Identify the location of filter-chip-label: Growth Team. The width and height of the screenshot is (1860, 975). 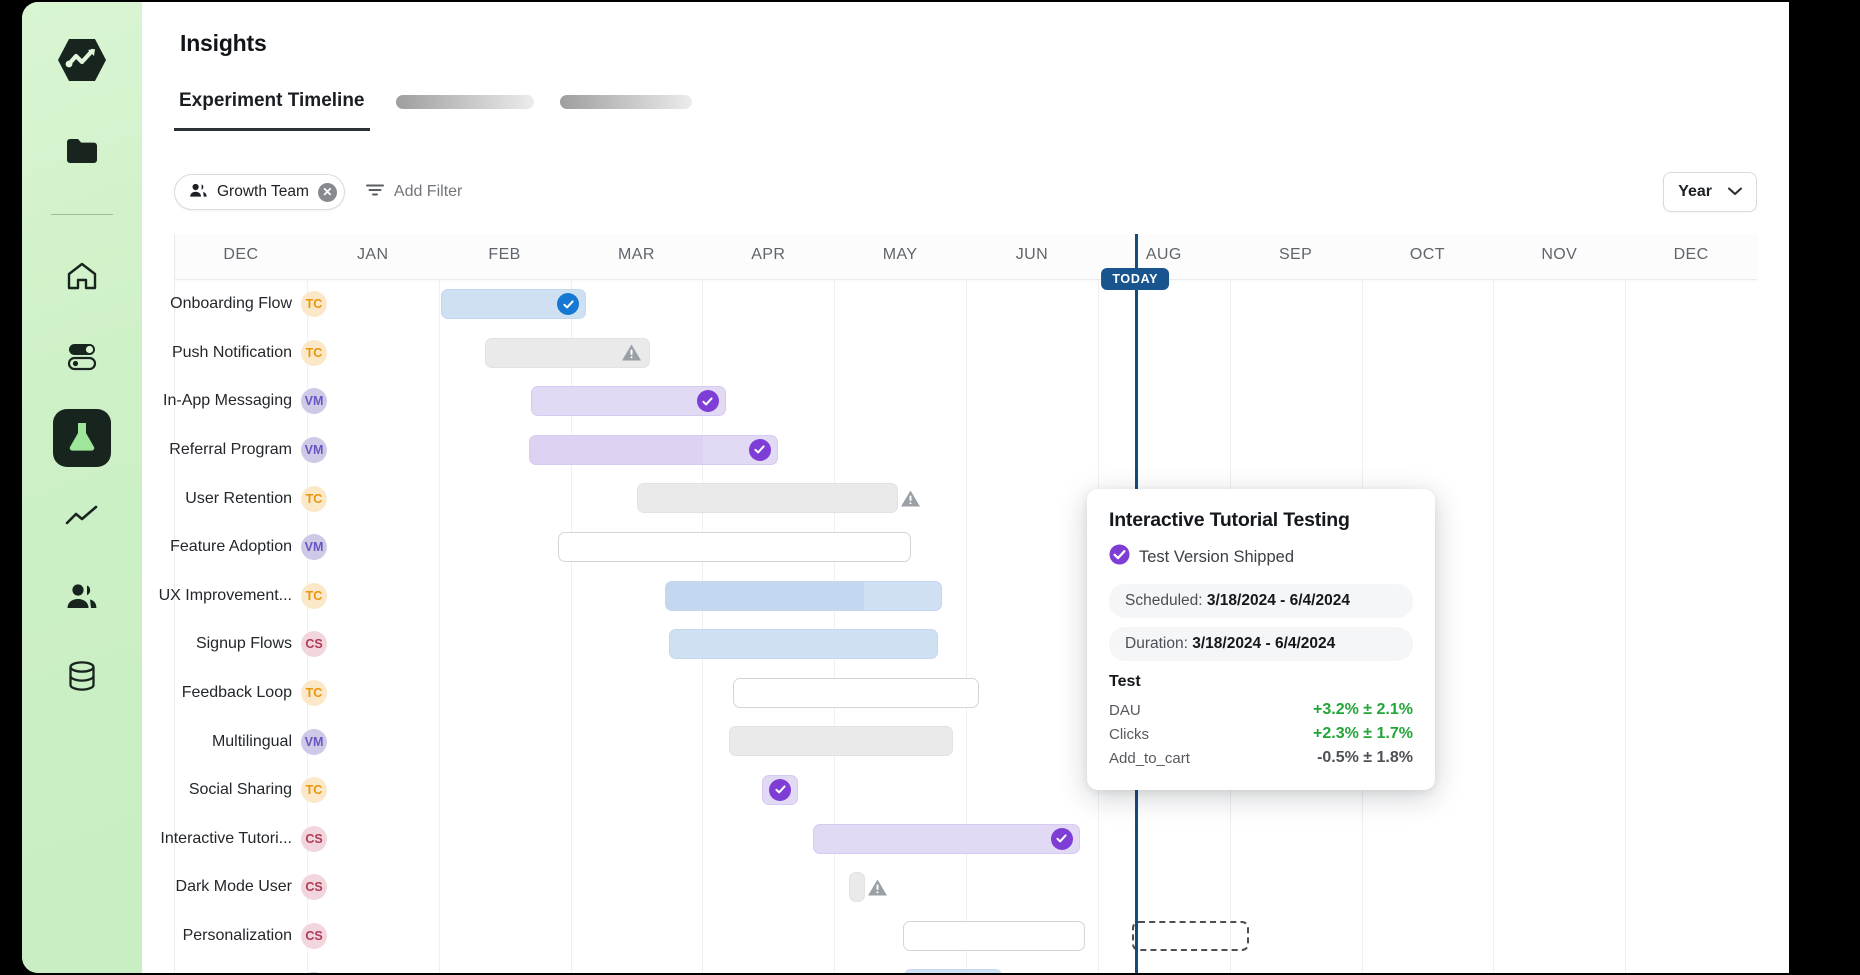
(263, 191).